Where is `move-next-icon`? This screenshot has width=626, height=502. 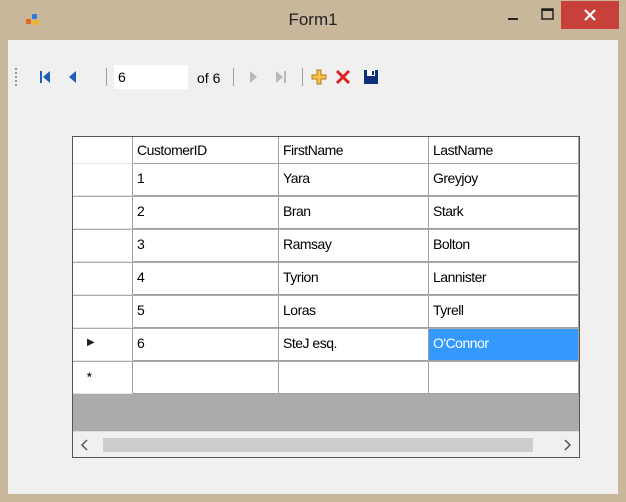
move-next-icon is located at coordinates (253, 77).